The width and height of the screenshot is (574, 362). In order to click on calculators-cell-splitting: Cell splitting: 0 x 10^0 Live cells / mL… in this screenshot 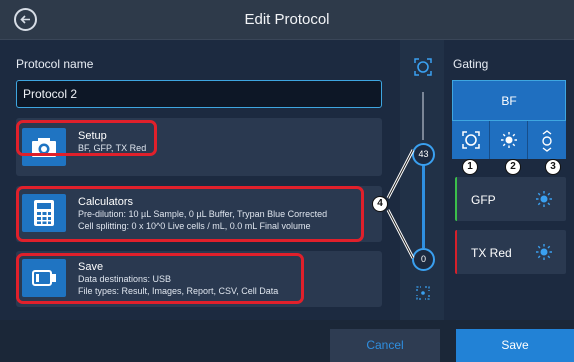, I will do `click(194, 226)`.